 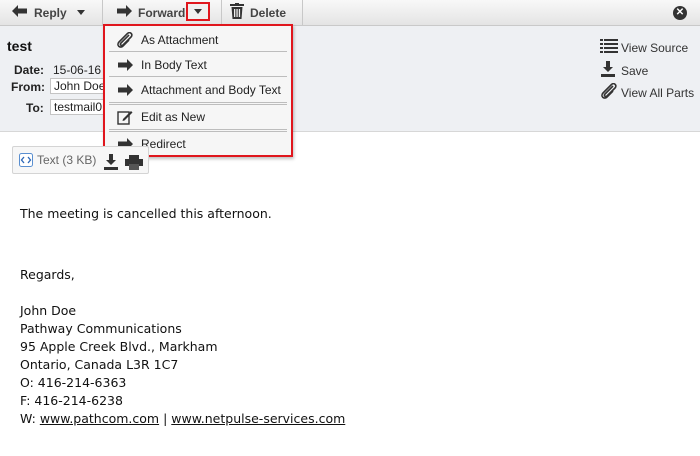 What do you see at coordinates (67, 160) in the screenshot?
I see `attachment-label: Text (3 KB)` at bounding box center [67, 160].